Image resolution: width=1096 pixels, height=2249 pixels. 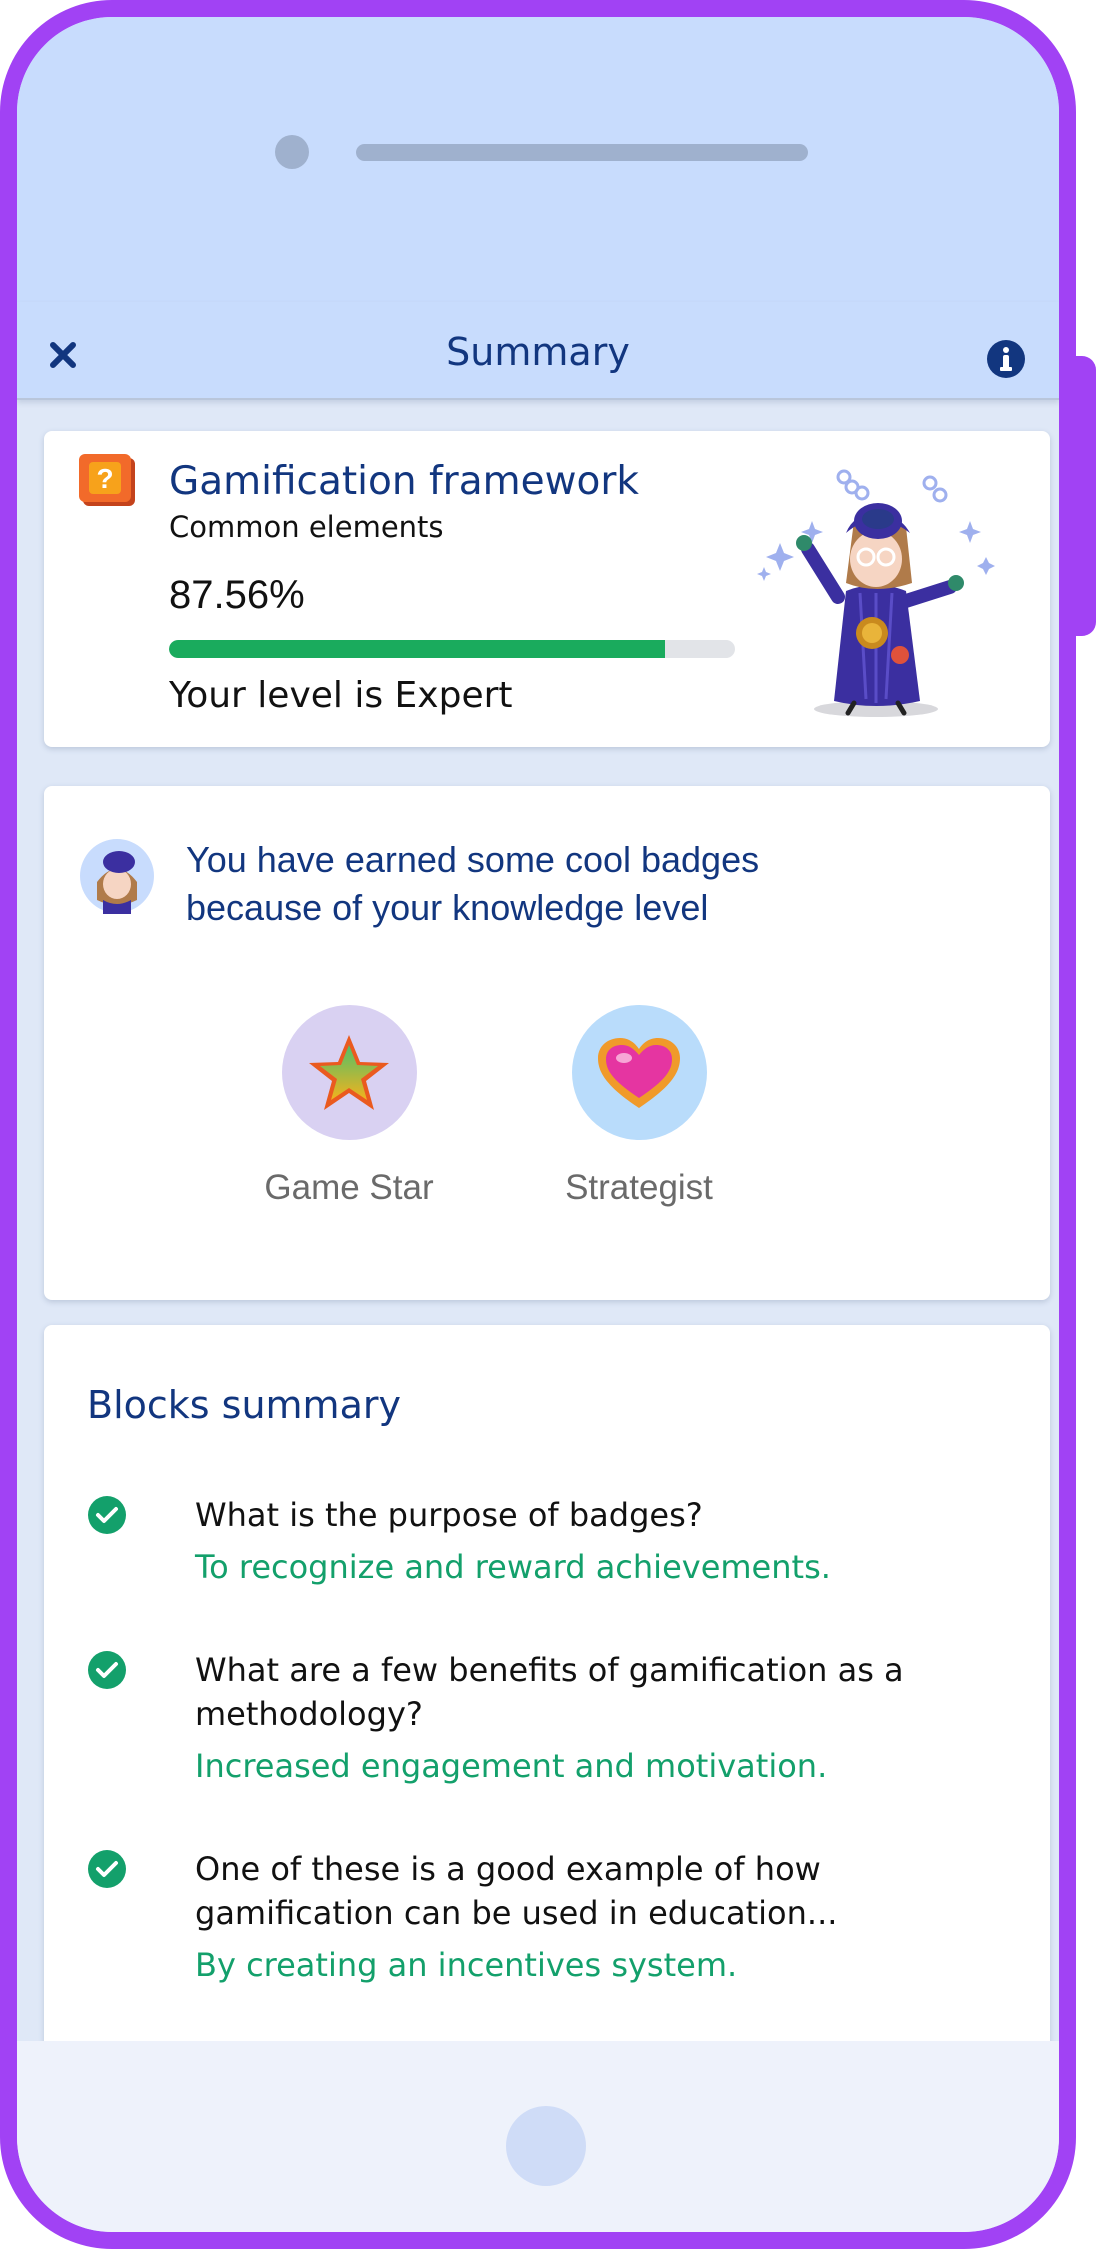 What do you see at coordinates (876, 593) in the screenshot?
I see `wizard-mascot-illustration` at bounding box center [876, 593].